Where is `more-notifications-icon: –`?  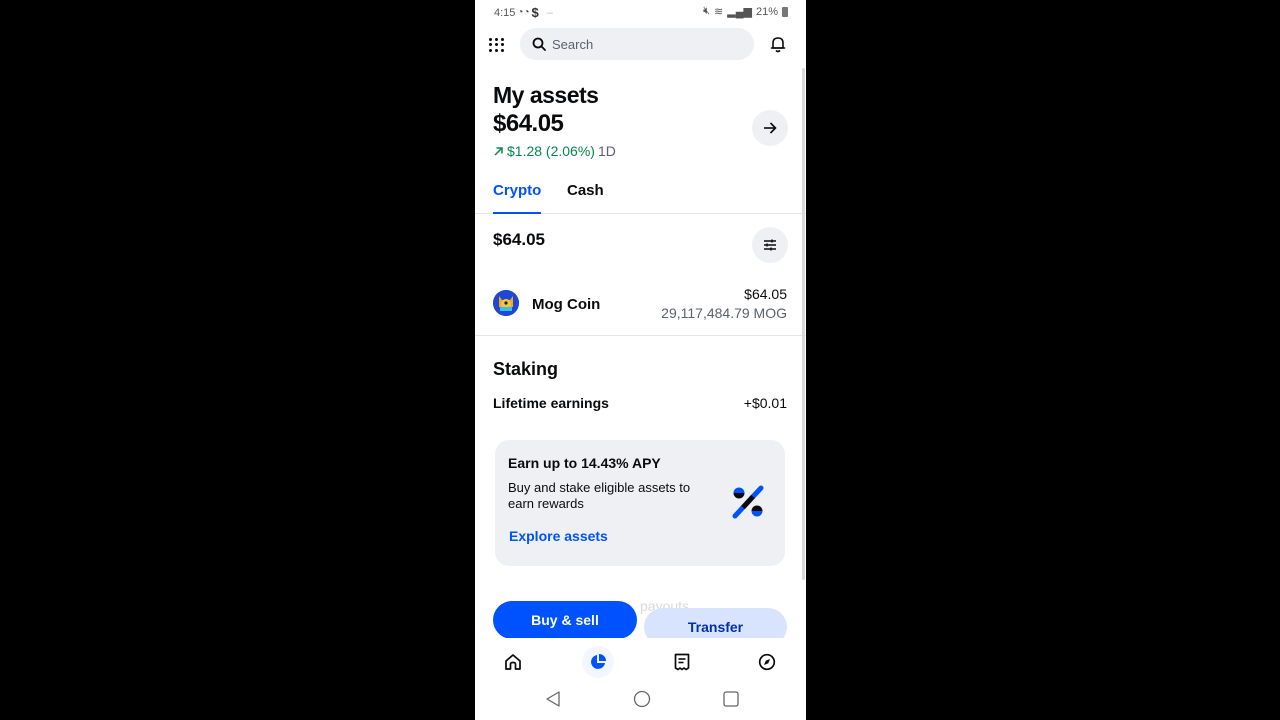 more-notifications-icon: – is located at coordinates (549, 12).